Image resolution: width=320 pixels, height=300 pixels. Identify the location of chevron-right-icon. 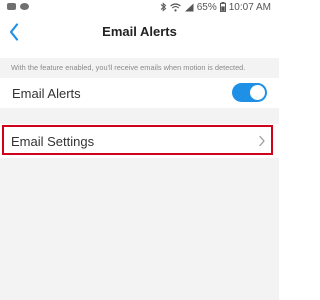
(262, 141).